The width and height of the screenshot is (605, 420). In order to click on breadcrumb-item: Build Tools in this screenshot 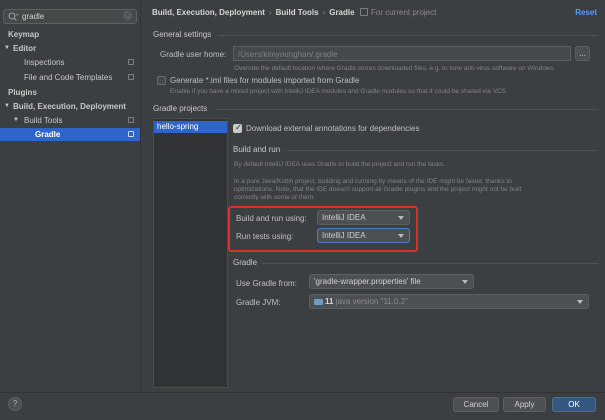, I will do `click(297, 12)`.